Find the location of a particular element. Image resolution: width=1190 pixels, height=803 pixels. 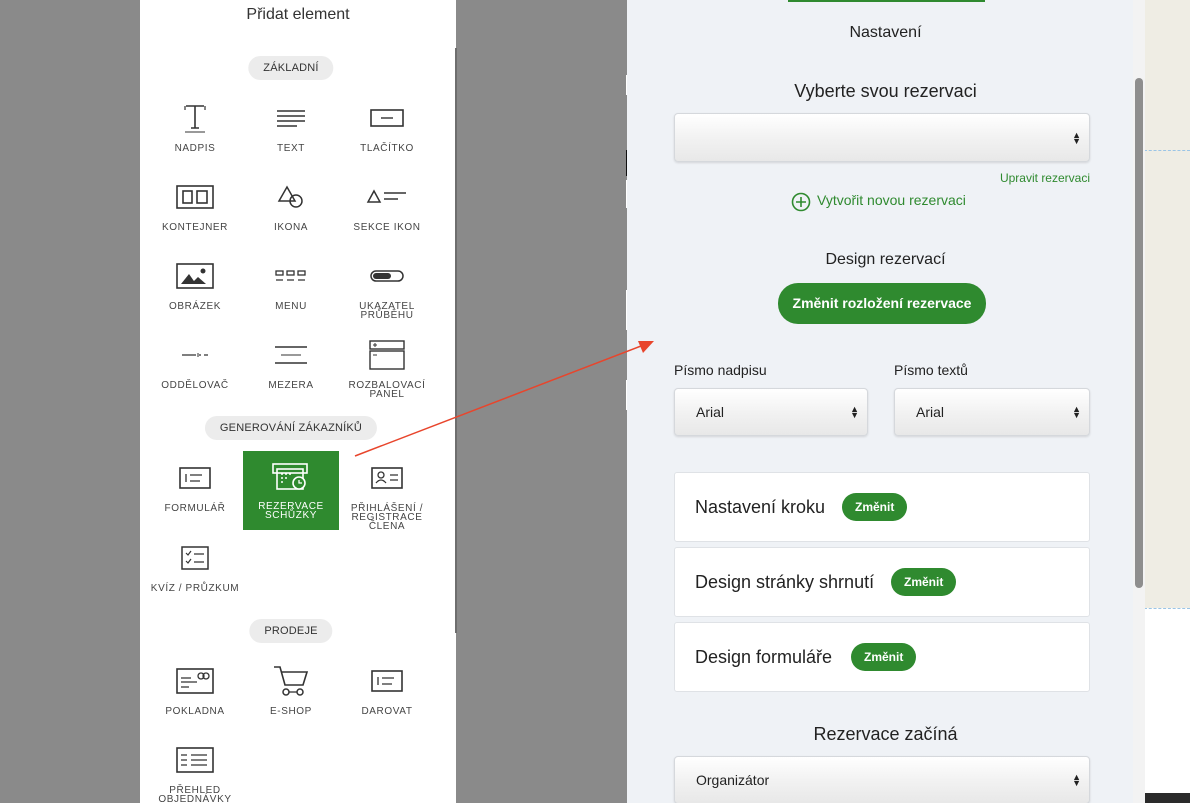

arrow-line is located at coordinates (498, 401).